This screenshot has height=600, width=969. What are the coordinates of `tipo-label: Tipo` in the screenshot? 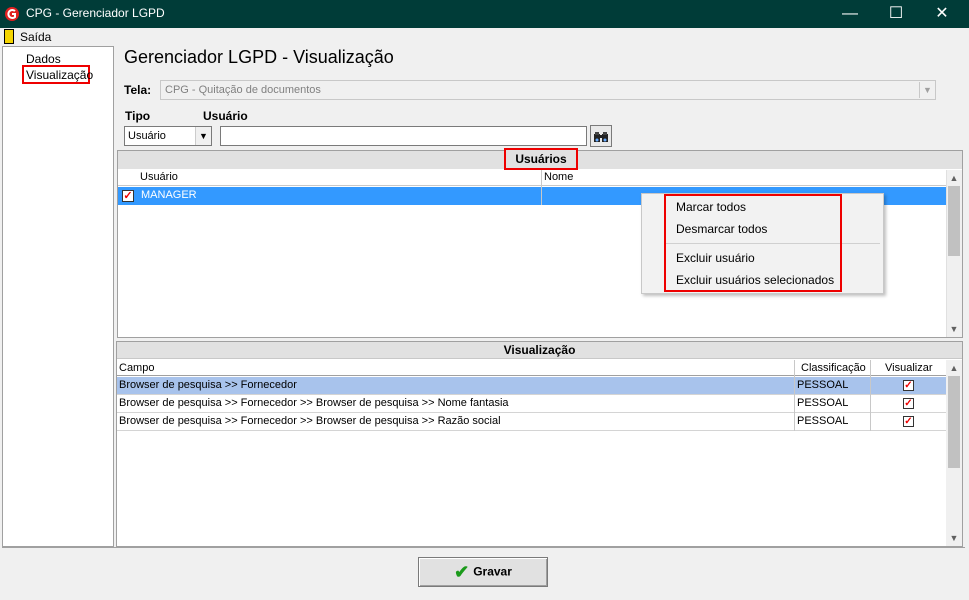 It's located at (138, 116).